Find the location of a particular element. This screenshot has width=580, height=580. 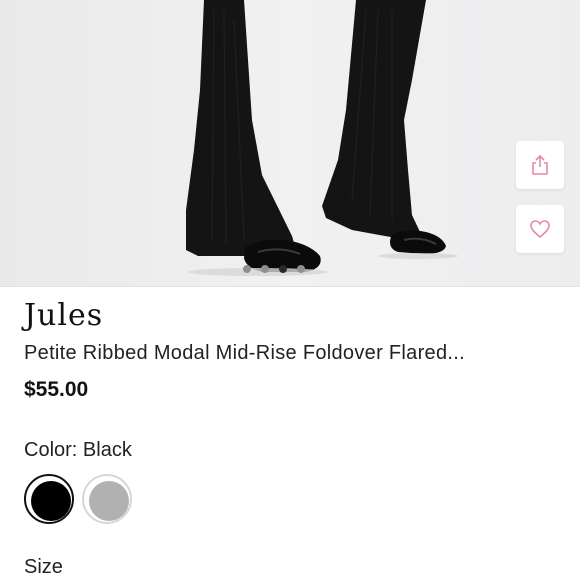

share-icon is located at coordinates (540, 164).